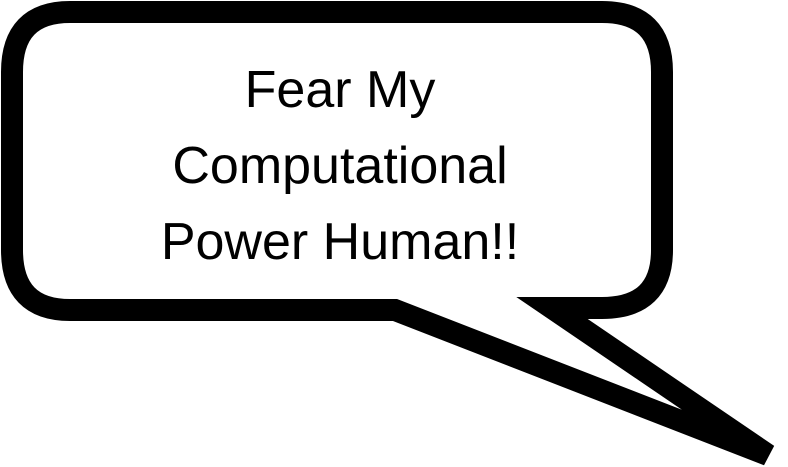  What do you see at coordinates (340, 90) in the screenshot?
I see `speech-line-1: Fear My` at bounding box center [340, 90].